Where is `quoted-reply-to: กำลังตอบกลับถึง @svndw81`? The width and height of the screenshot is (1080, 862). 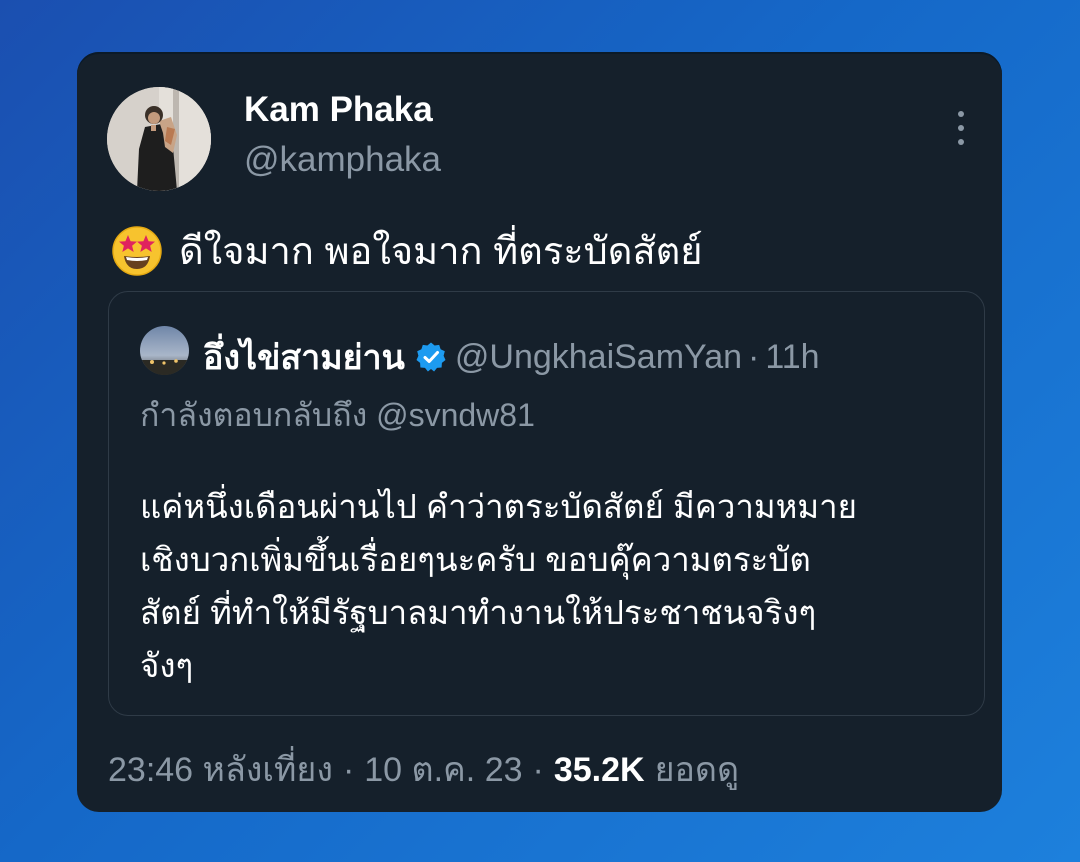 quoted-reply-to: กำลังตอบกลับถึง @svndw81 is located at coordinates (337, 415).